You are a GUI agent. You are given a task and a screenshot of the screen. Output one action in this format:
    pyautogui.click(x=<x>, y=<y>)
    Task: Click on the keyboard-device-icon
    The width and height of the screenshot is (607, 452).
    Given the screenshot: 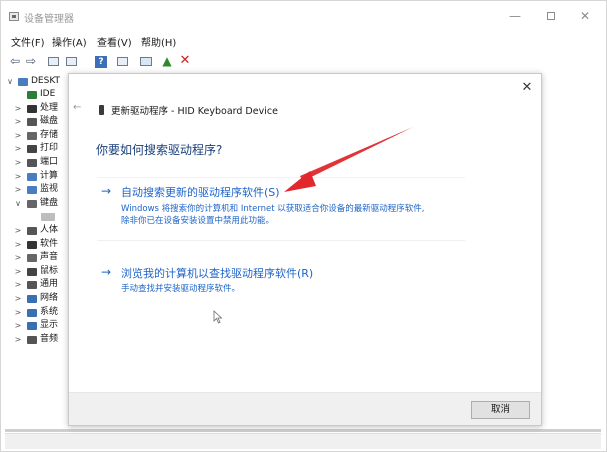 What is the action you would take?
    pyautogui.click(x=101, y=110)
    